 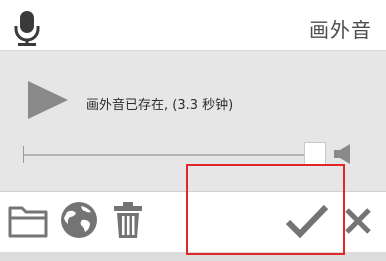 I want to click on microphone-icon, so click(x=27, y=28).